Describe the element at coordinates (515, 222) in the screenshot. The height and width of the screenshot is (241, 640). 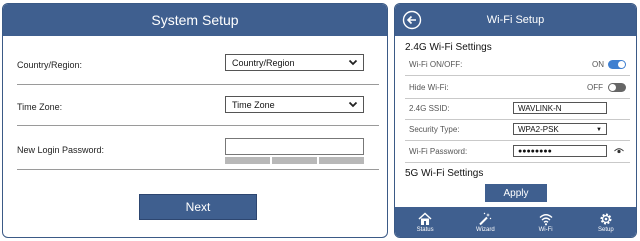
I see `bottom-nav: Status Wizard Wi-Fi Setup` at that location.